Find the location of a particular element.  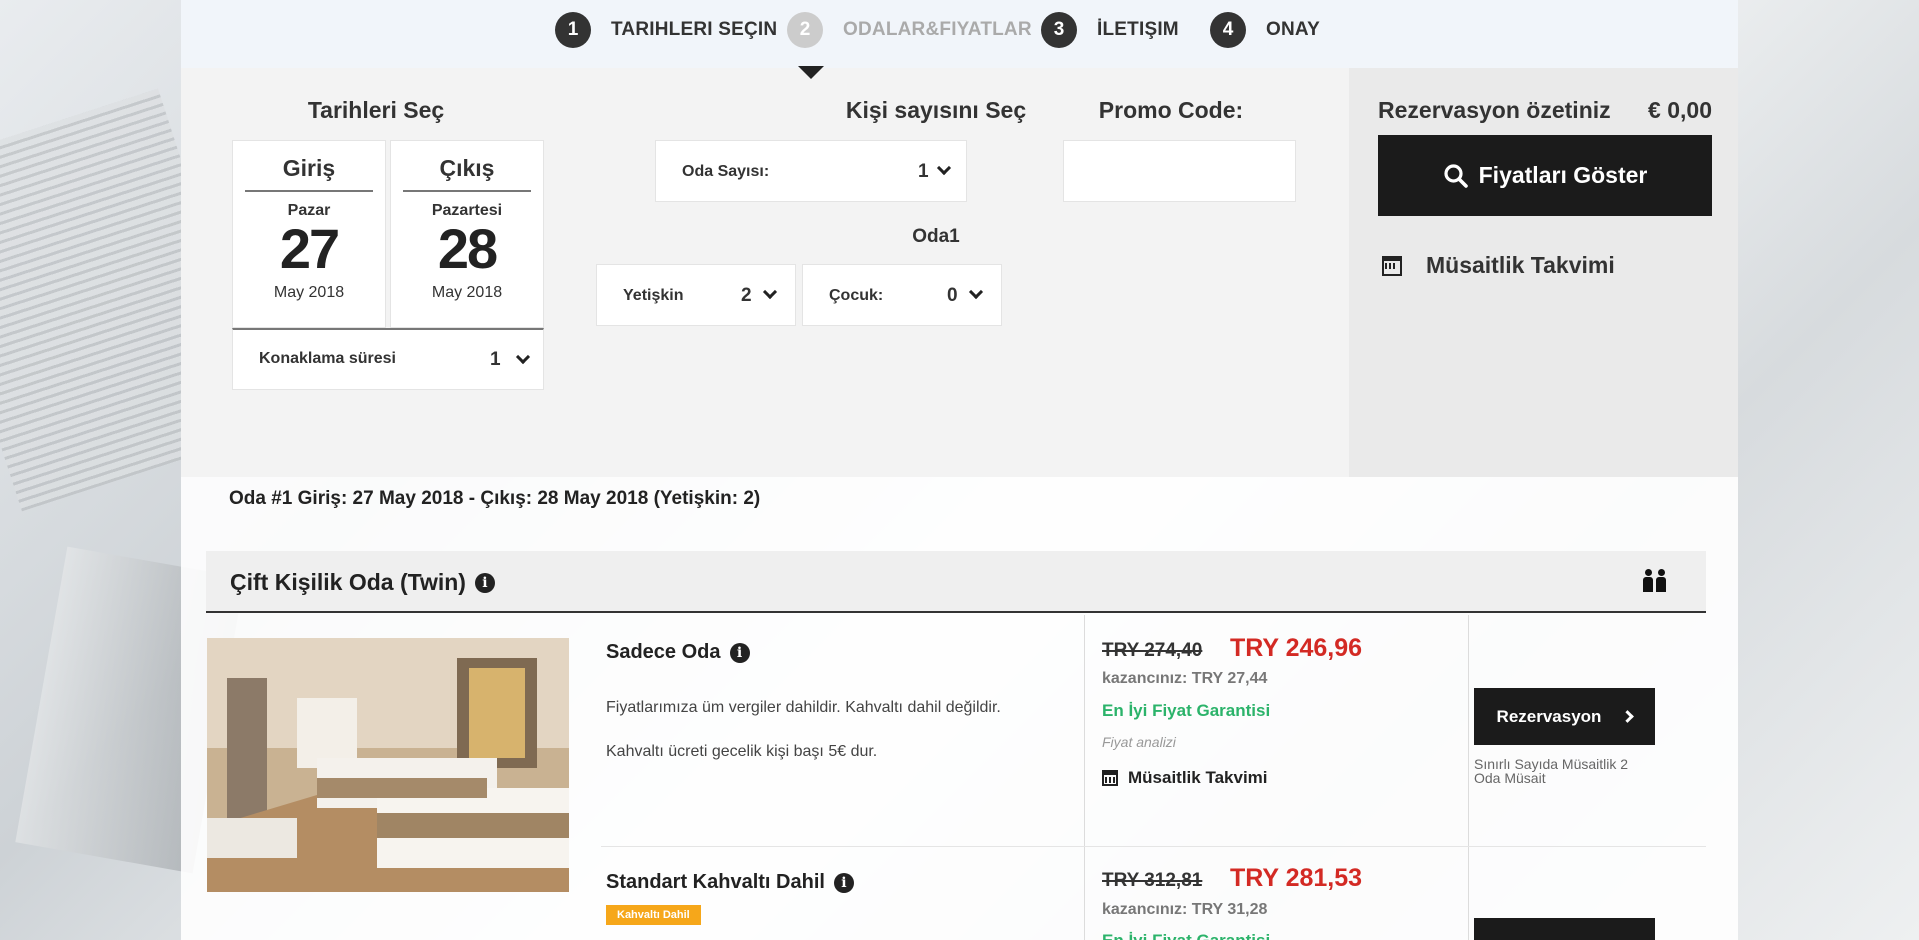

reserve-label: Rezervasyon is located at coordinates (1549, 716).